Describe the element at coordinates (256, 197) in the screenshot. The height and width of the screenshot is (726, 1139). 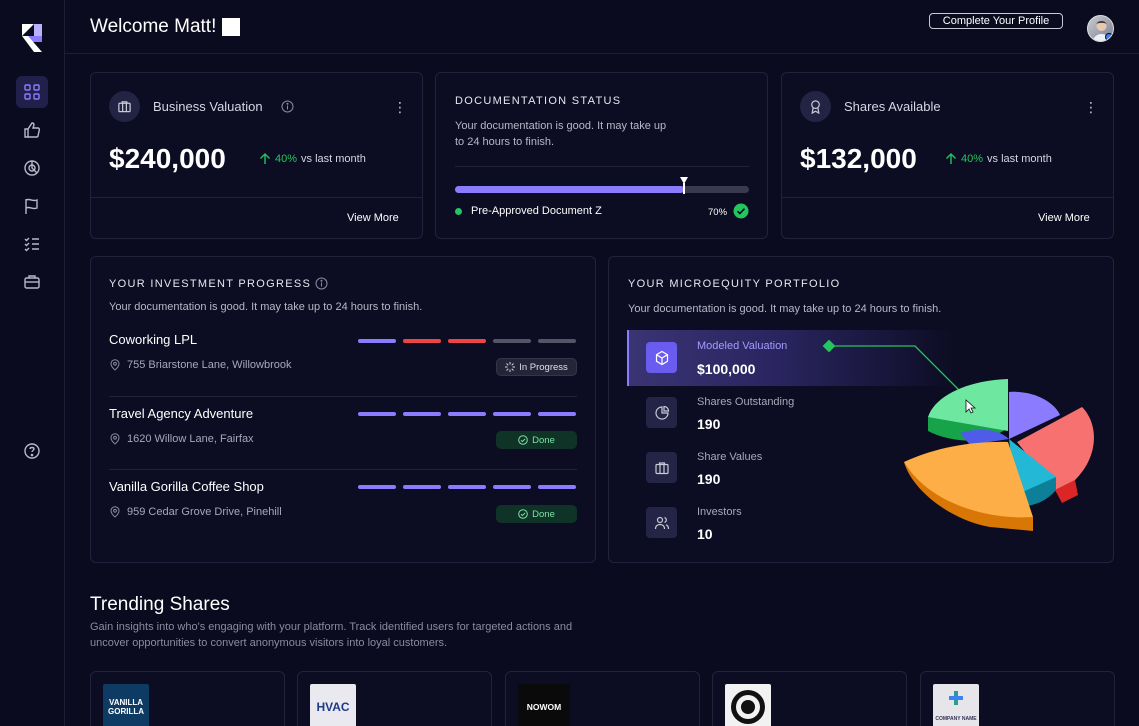
I see `card-divider` at that location.